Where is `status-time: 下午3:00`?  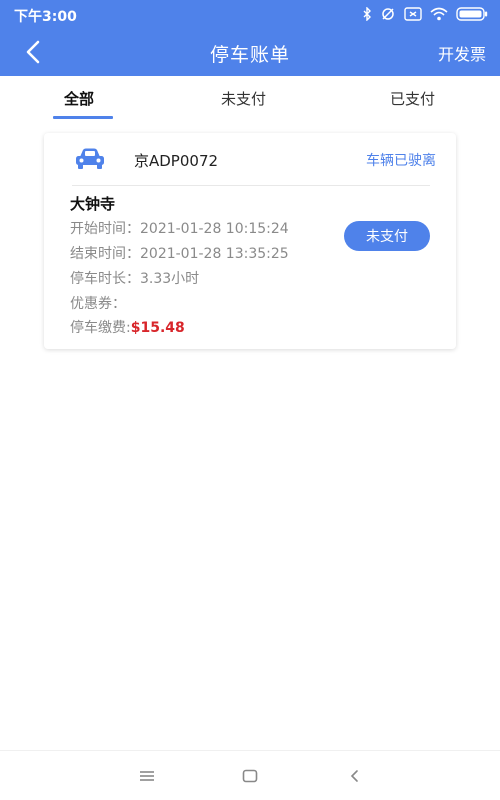 status-time: 下午3:00 is located at coordinates (45, 17).